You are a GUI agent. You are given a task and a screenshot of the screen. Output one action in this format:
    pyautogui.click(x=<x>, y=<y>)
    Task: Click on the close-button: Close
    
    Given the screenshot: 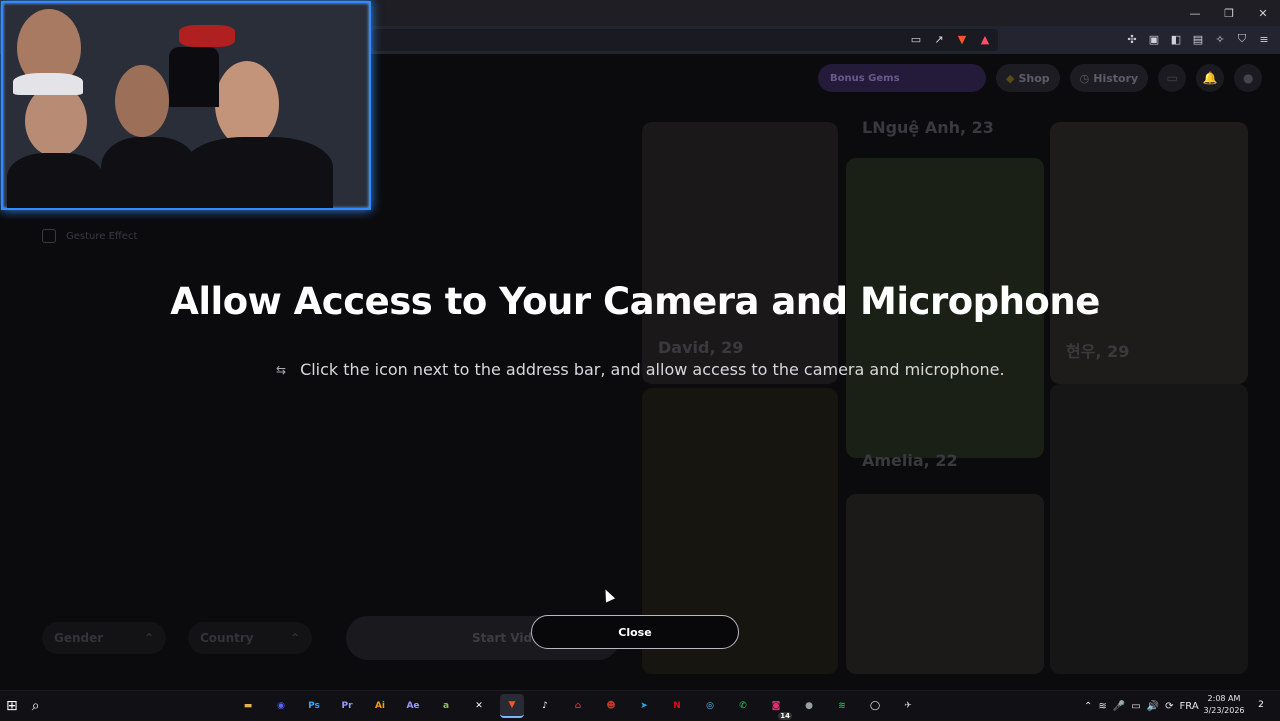 What is the action you would take?
    pyautogui.click(x=635, y=632)
    